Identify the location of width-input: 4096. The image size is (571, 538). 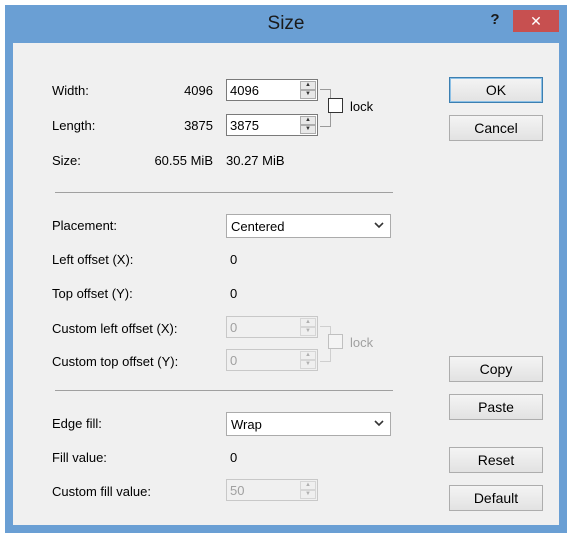
(244, 90).